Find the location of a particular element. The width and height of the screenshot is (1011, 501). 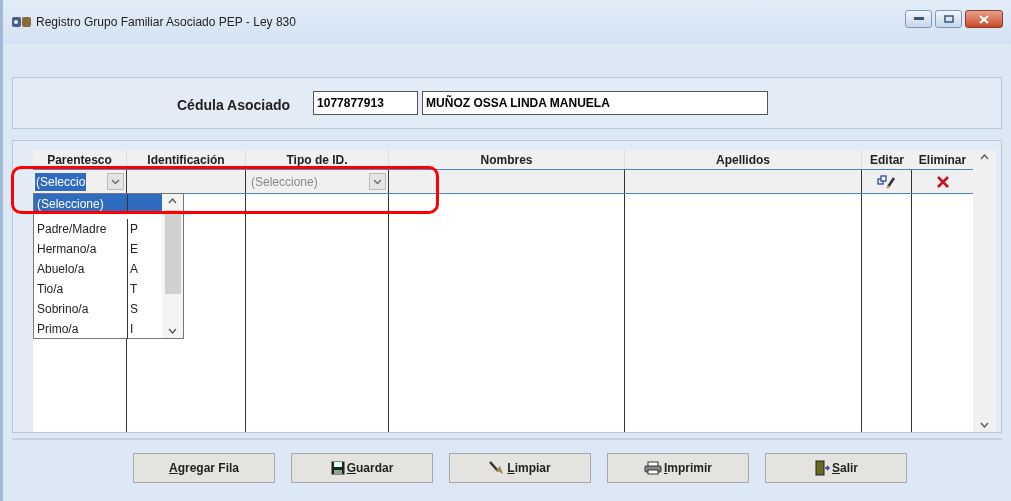

column-header: Eliminar is located at coordinates (942, 160).